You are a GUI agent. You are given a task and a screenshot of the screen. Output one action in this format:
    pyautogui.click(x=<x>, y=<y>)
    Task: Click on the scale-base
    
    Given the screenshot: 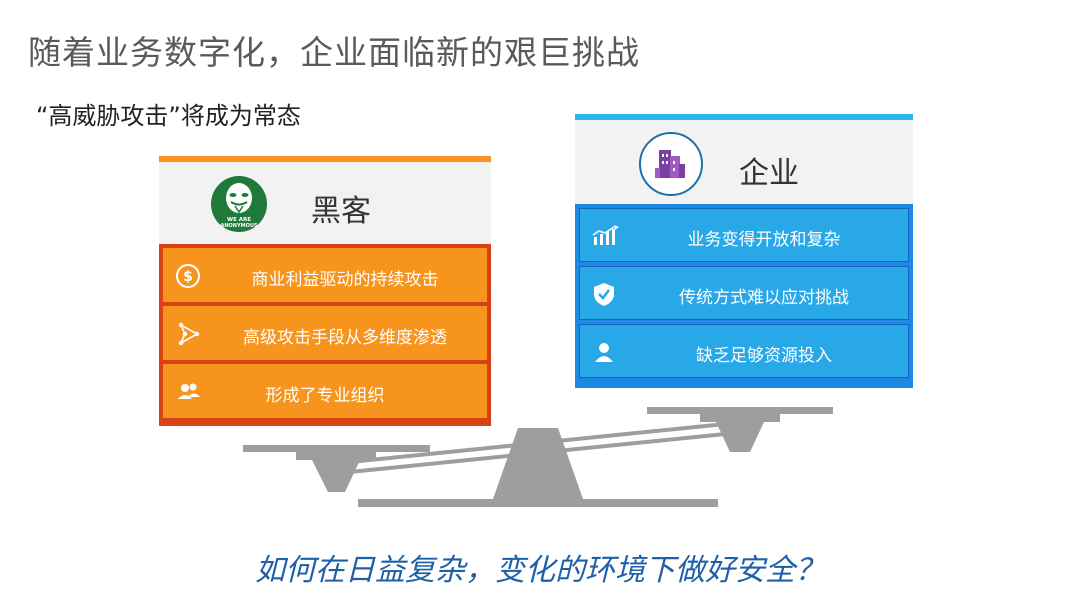 What is the action you would take?
    pyautogui.click(x=538, y=503)
    